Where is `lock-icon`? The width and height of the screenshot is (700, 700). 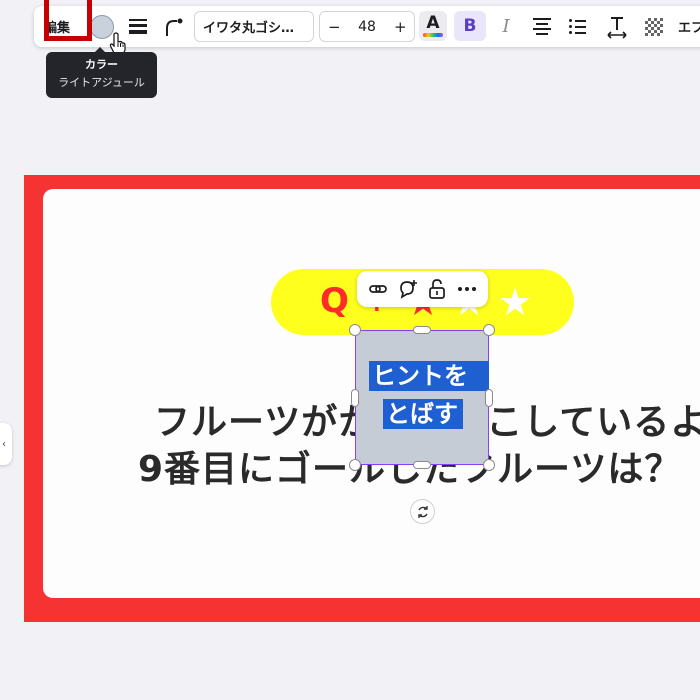 lock-icon is located at coordinates (437, 289).